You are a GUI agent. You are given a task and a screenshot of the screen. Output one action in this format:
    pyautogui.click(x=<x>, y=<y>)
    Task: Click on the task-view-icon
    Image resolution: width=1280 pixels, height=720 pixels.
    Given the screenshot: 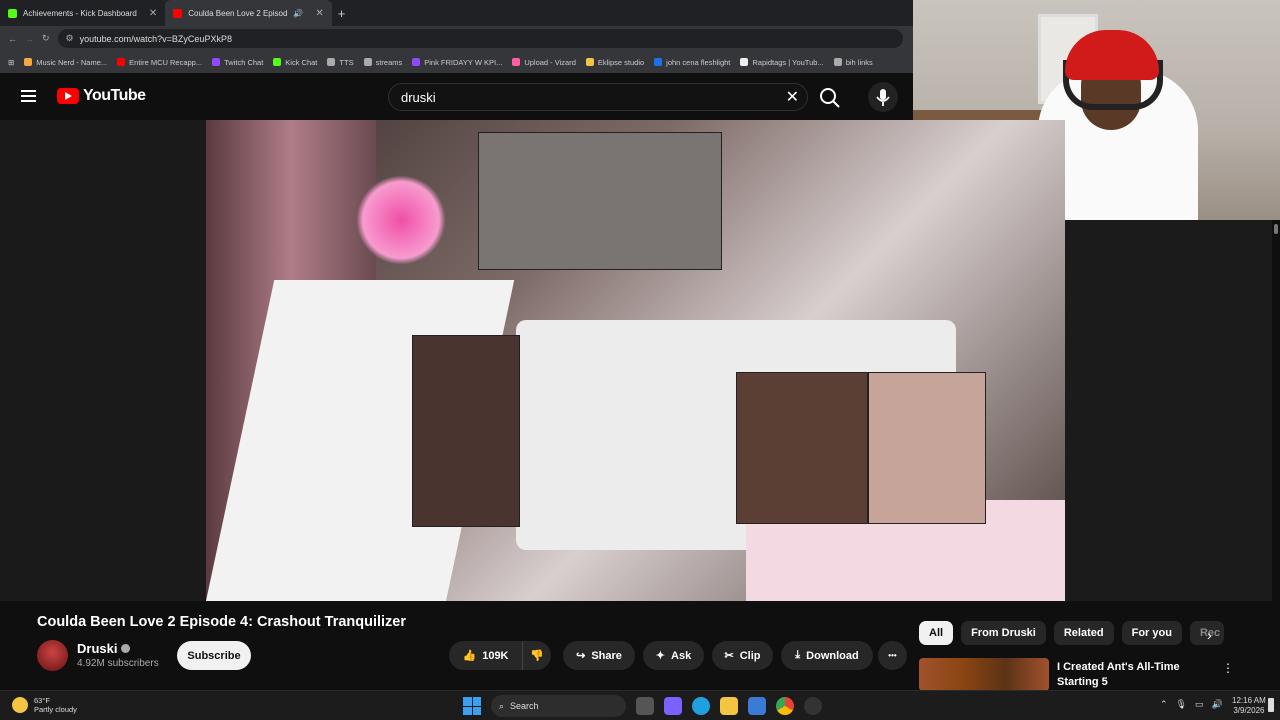 What is the action you would take?
    pyautogui.click(x=645, y=706)
    